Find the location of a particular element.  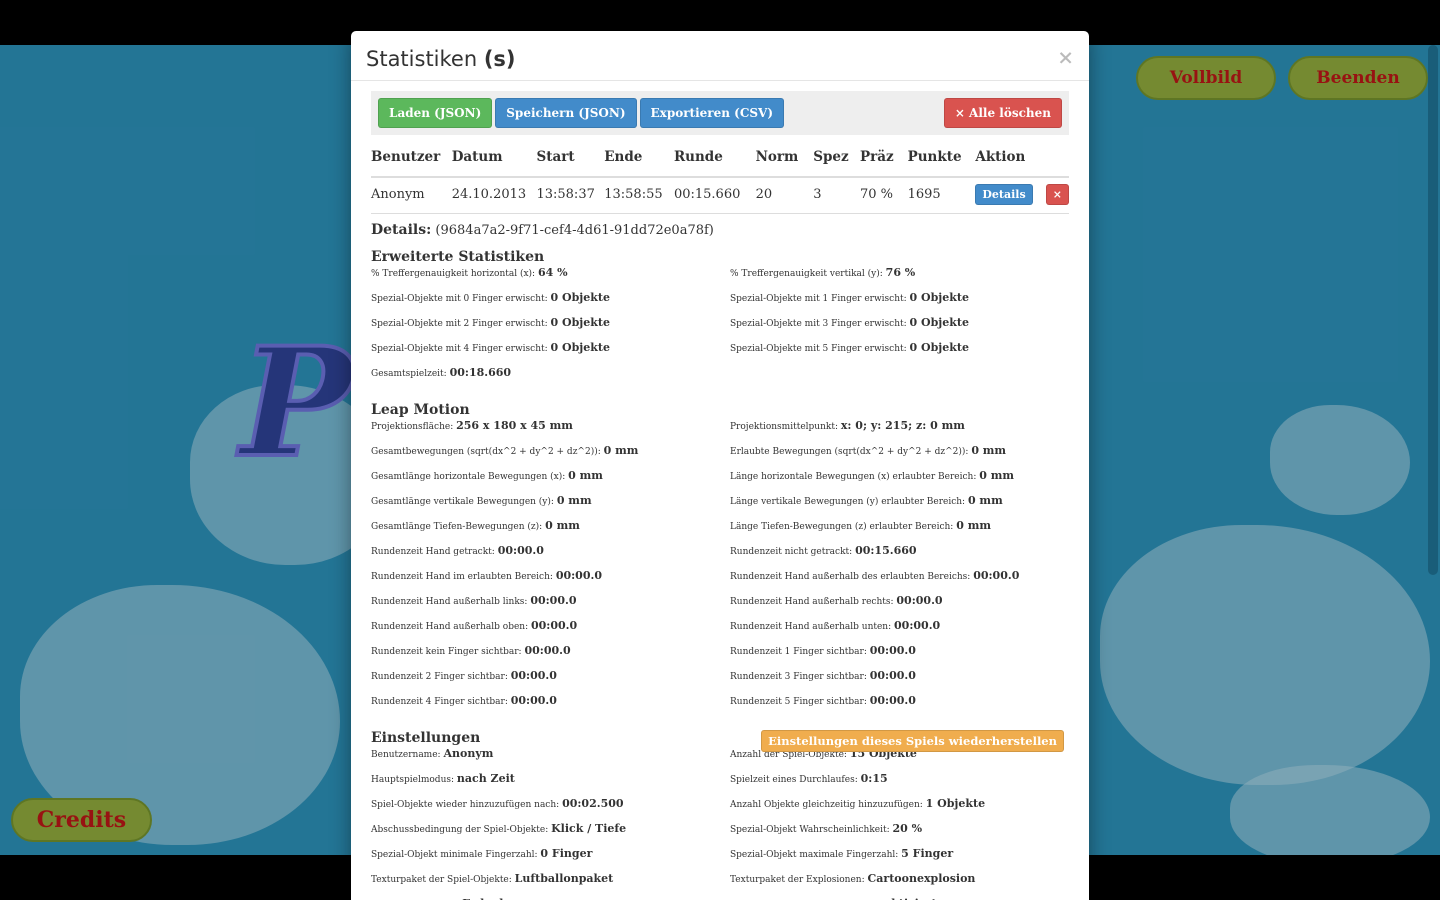

column-header: Runde is located at coordinates (714, 163).